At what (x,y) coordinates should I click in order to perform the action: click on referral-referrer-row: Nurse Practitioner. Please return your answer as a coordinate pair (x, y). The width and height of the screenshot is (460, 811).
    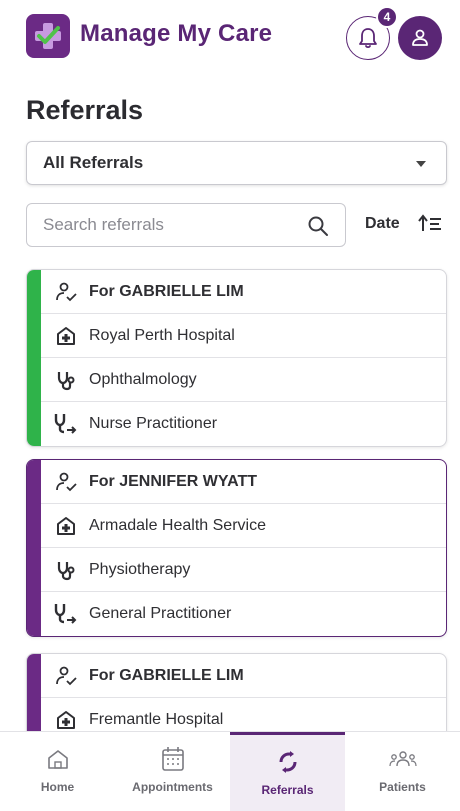
    Looking at the image, I should click on (243, 424).